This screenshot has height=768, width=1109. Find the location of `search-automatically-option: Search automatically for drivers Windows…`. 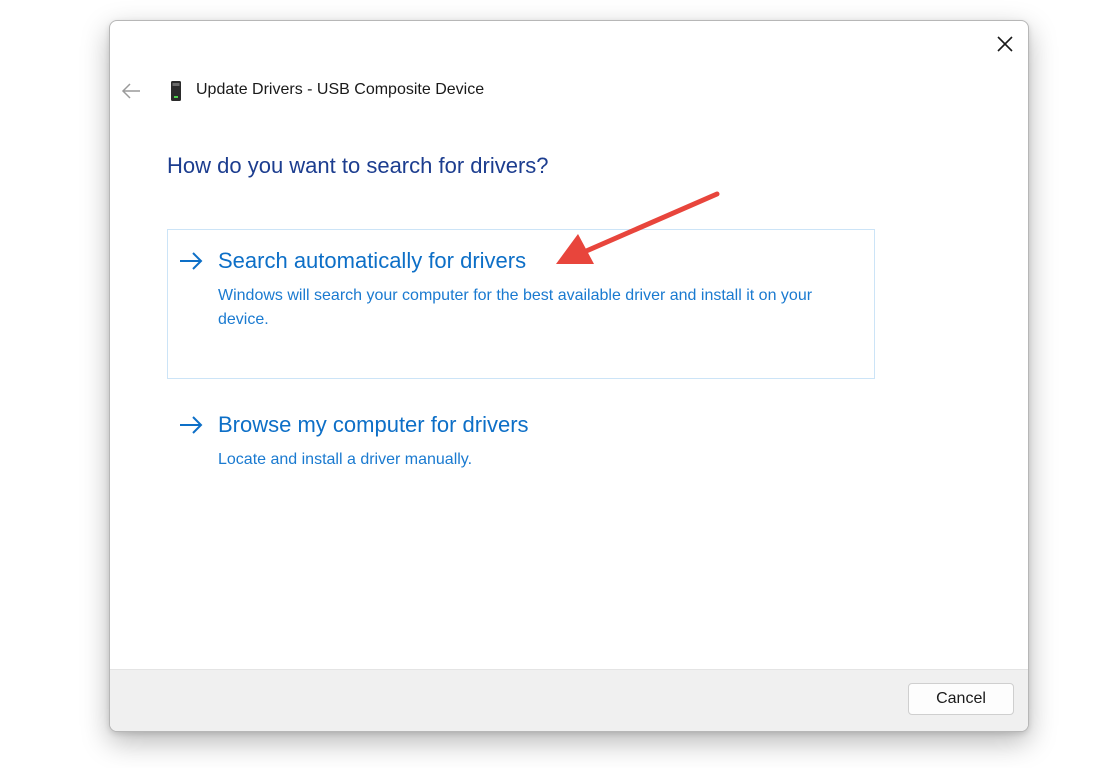

search-automatically-option: Search automatically for drivers Windows… is located at coordinates (521, 304).